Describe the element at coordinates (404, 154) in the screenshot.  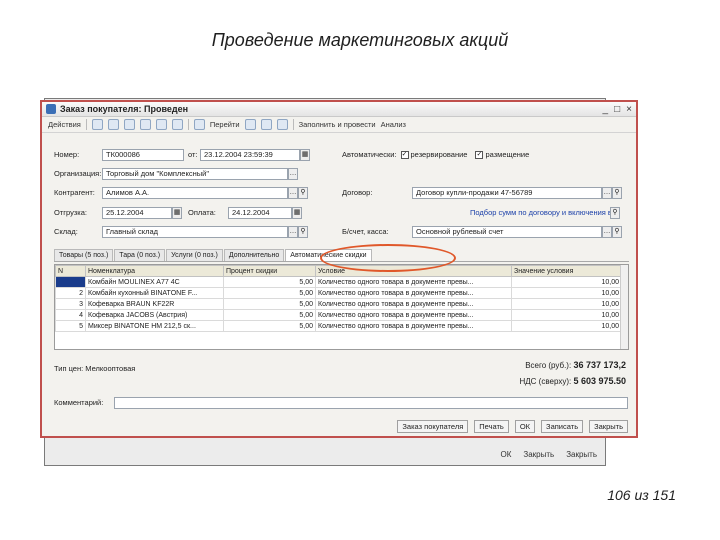
I see `reserve-checkbox: ✓` at that location.